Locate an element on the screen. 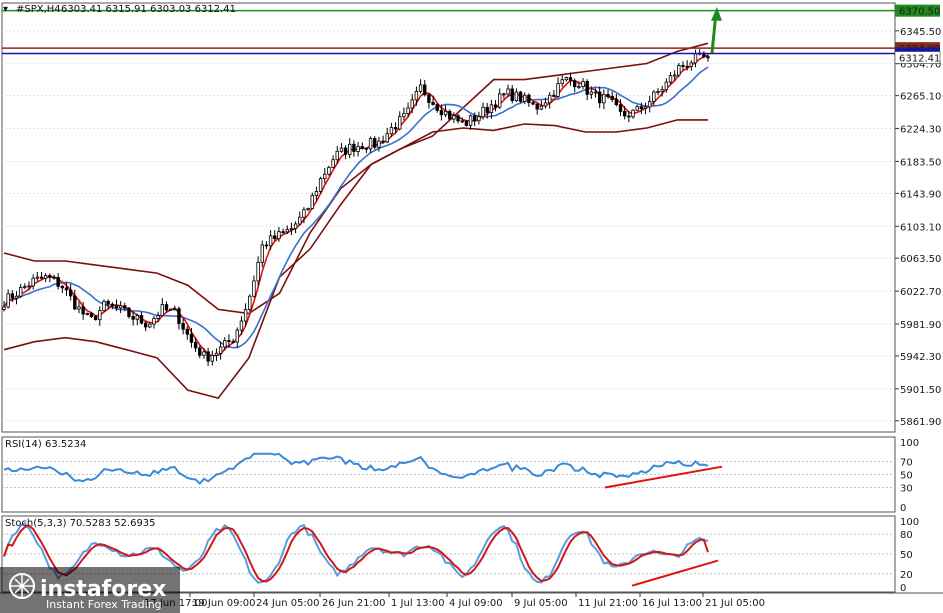 This screenshot has height=613, width=943. stoch-axis-label: 100 is located at coordinates (909, 522).